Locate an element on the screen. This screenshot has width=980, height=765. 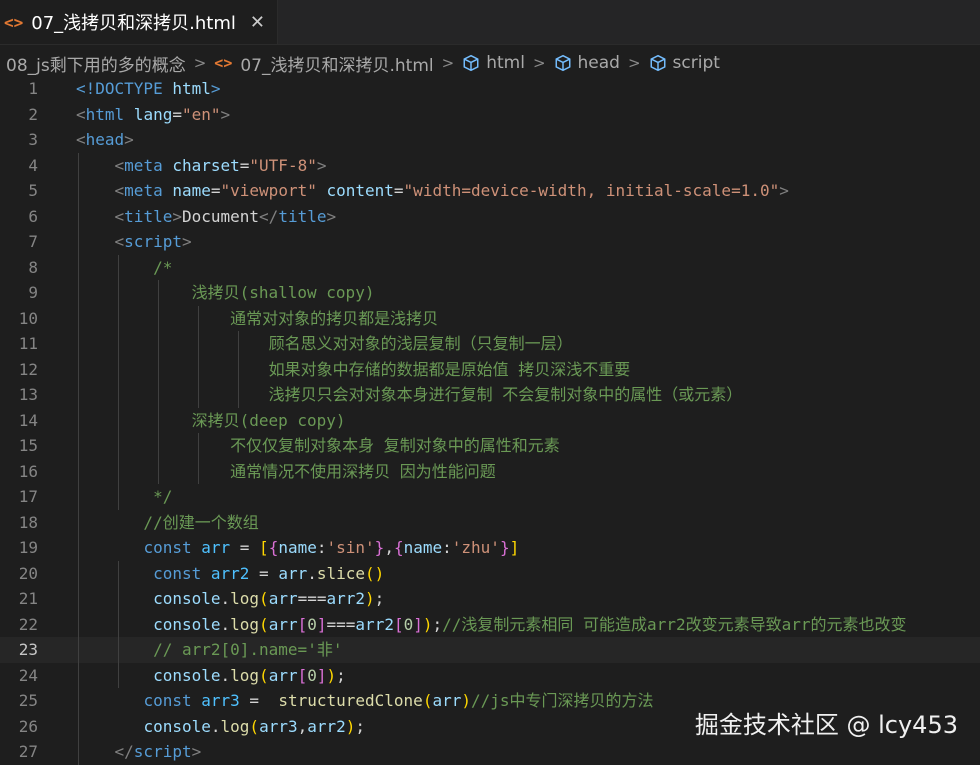
line-number: 8 is located at coordinates (19, 268).